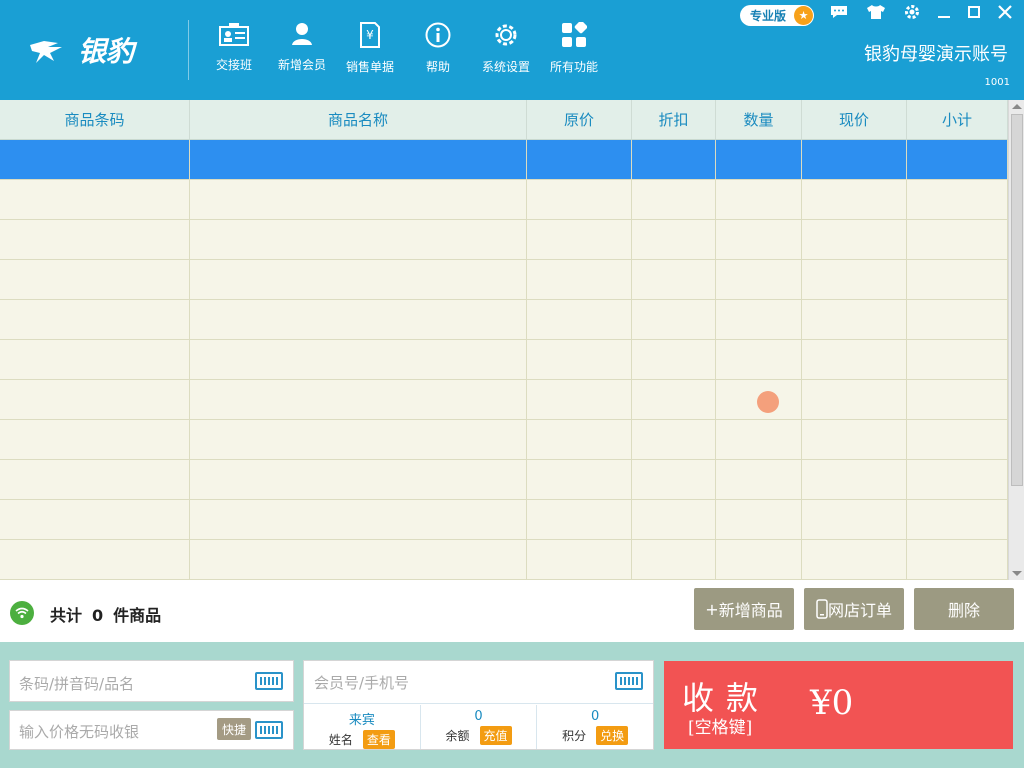 The image size is (1024, 768). I want to click on nav-help: 帮助, so click(438, 53).